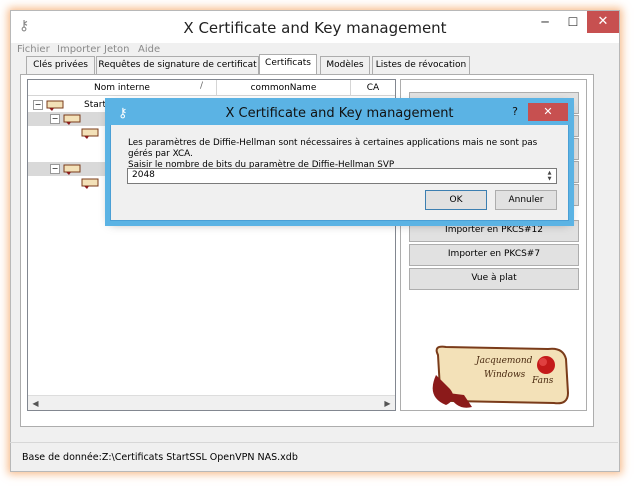 The height and width of the screenshot is (489, 635). What do you see at coordinates (342, 176) in the screenshot?
I see `dh-bits-spinbox: 2048 ▲ ▼` at bounding box center [342, 176].